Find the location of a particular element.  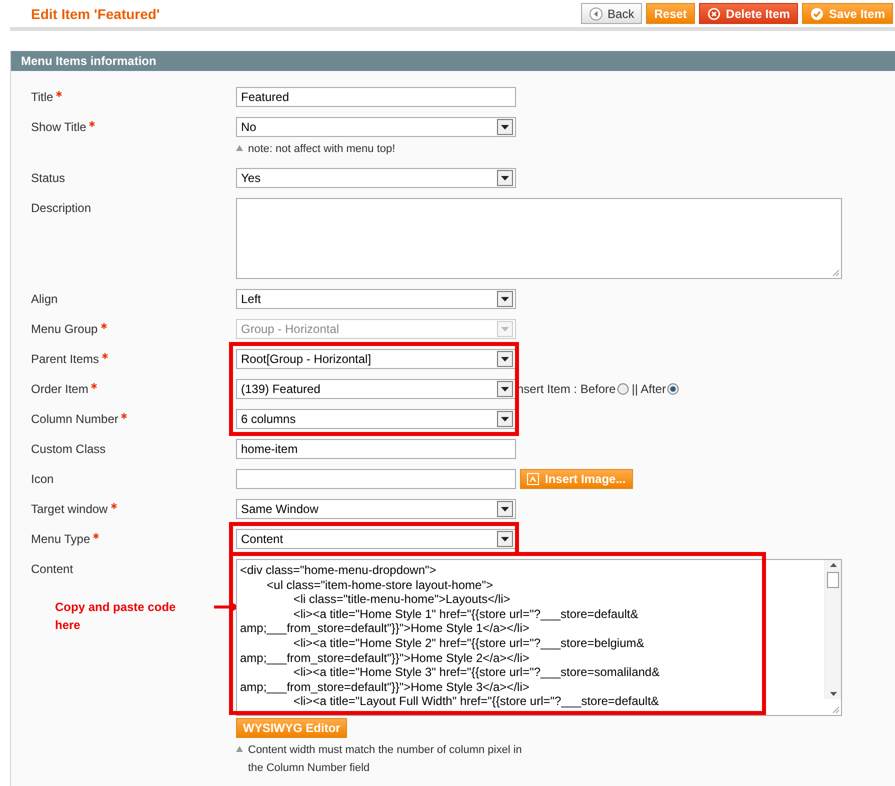

field-note: note: not affect with menu top! is located at coordinates (322, 149).